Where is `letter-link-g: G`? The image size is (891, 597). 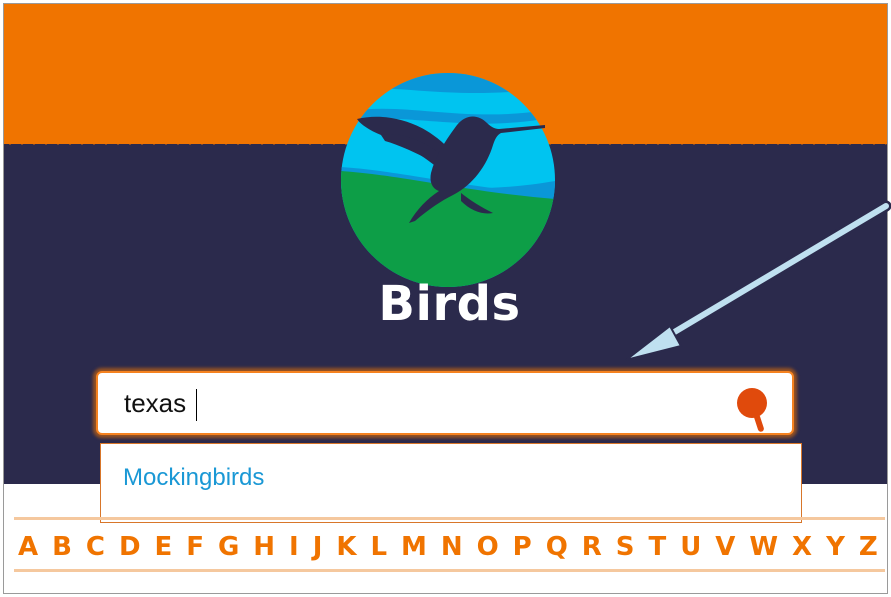 letter-link-g: G is located at coordinates (228, 547).